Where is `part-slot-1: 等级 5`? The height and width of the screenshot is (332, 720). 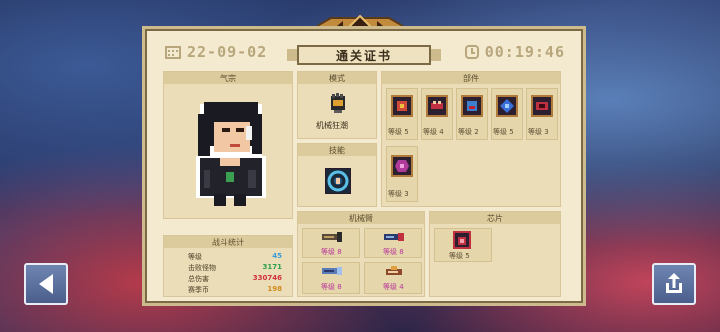
part-slot-1: 等级 5 is located at coordinates (402, 114).